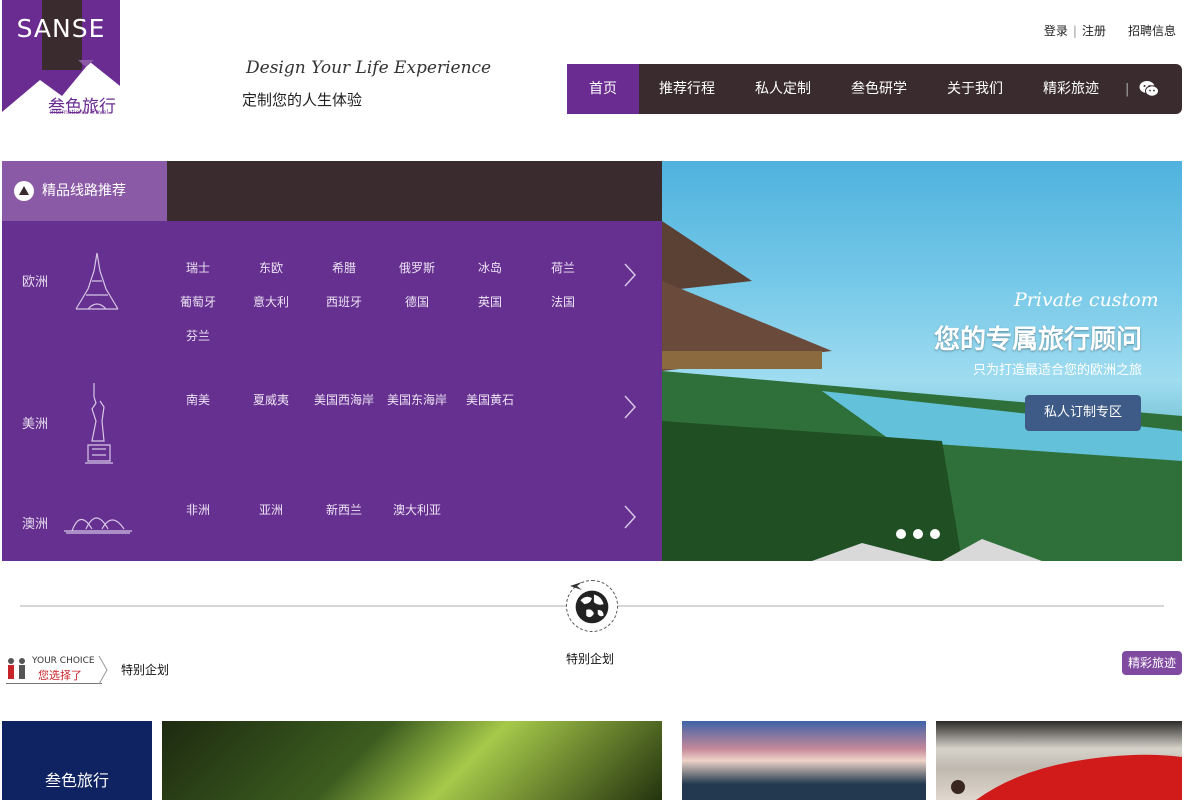 The height and width of the screenshot is (800, 1184). Describe the element at coordinates (35, 524) in the screenshot. I see `region-label-oceania: 澳洲` at that location.